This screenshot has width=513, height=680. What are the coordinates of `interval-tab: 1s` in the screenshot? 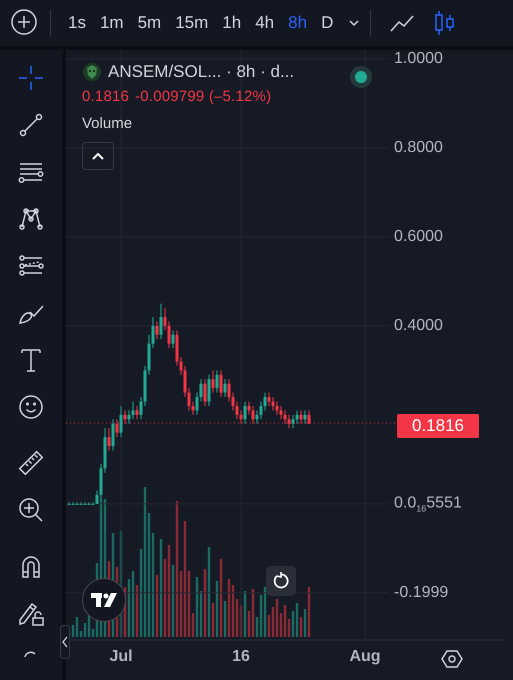 It's located at (77, 23).